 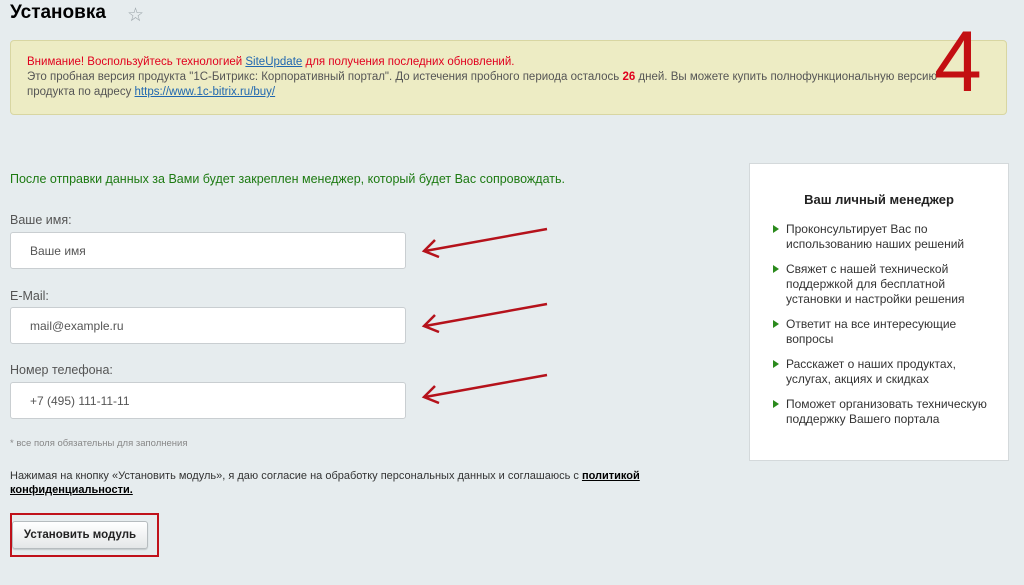 What do you see at coordinates (58, 12) in the screenshot?
I see `page-title: Установка` at bounding box center [58, 12].